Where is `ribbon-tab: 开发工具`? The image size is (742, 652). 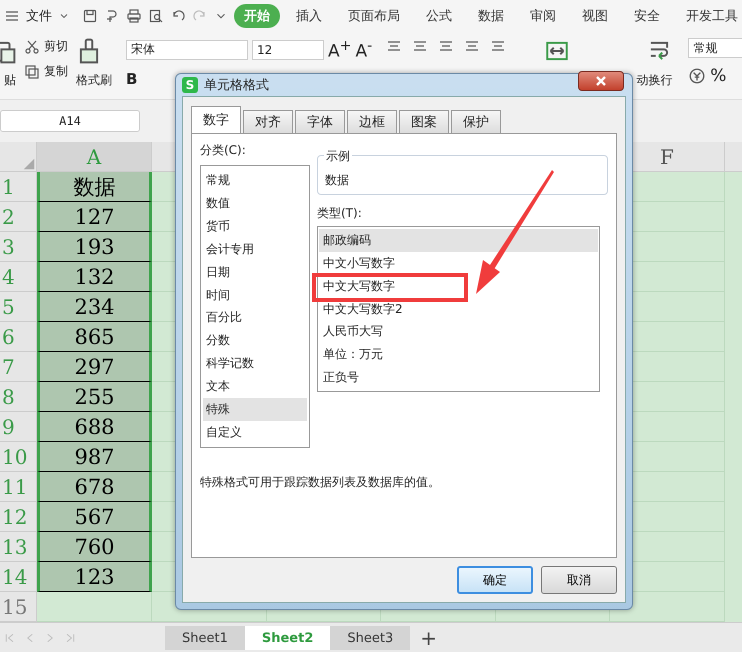 ribbon-tab: 开发工具 is located at coordinates (709, 16).